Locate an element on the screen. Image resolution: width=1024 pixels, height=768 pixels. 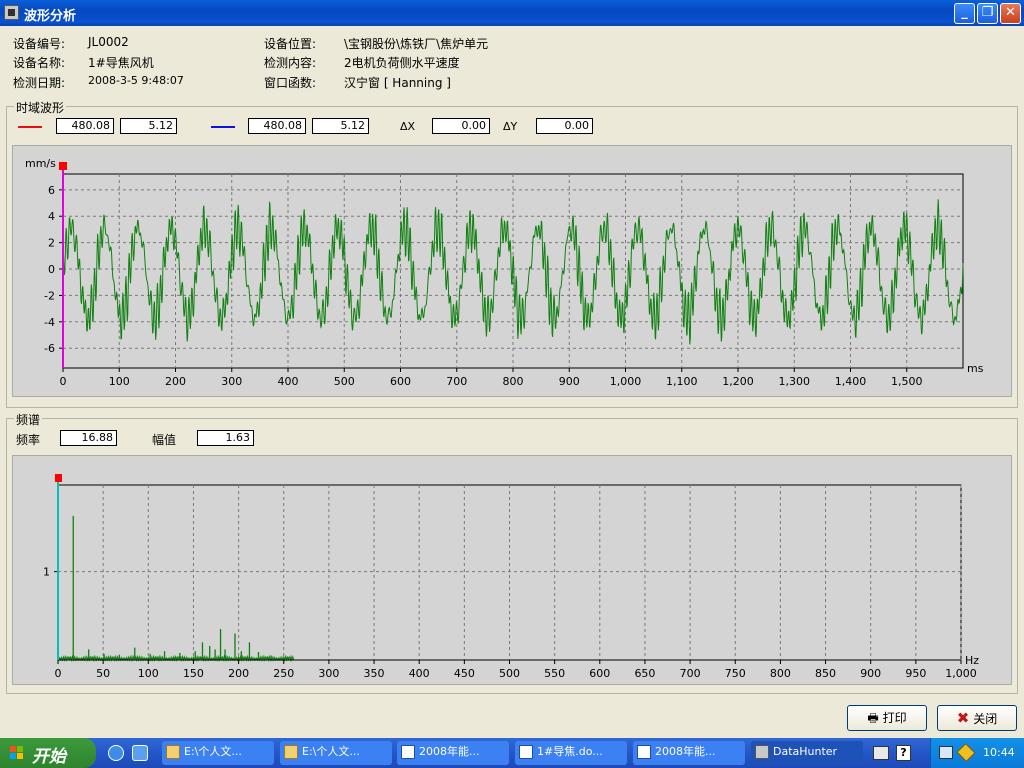
maximize-button: ❐ is located at coordinates (987, 13).